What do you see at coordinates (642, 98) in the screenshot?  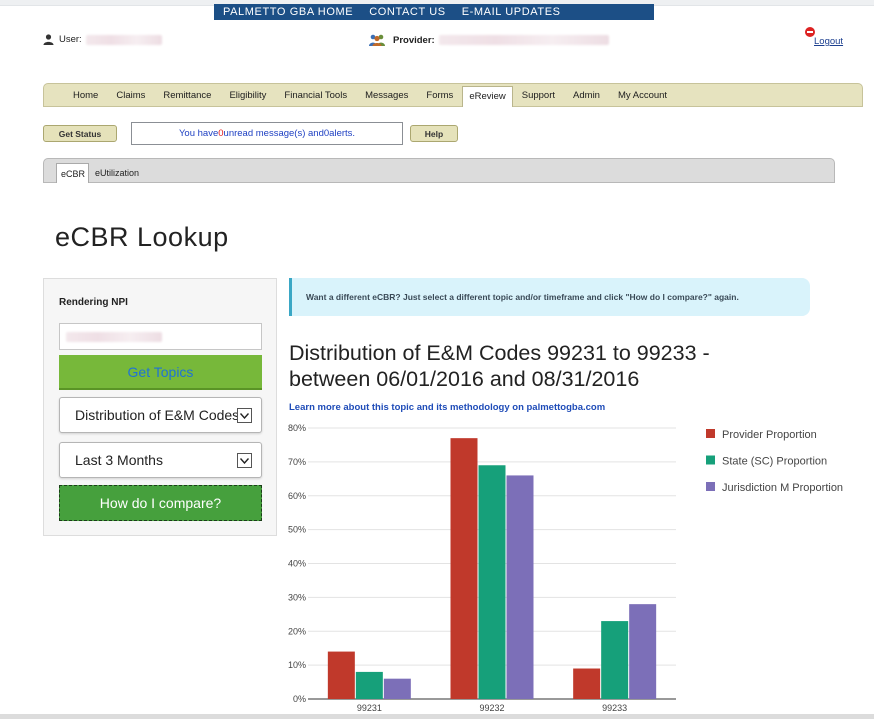 I see `nav-my-account: My Account` at bounding box center [642, 98].